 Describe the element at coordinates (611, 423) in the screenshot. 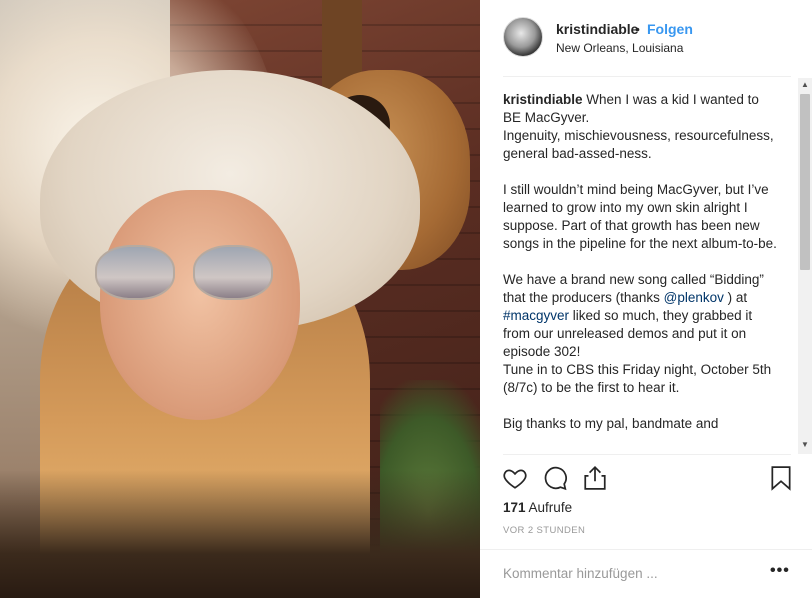

I see `caption-line6: Big thanks to my pal, bandmate and` at that location.